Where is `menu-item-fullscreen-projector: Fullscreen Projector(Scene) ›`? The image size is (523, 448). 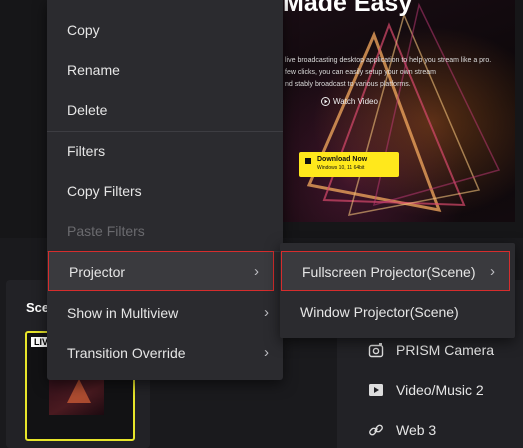 menu-item-fullscreen-projector: Fullscreen Projector(Scene) › is located at coordinates (395, 271).